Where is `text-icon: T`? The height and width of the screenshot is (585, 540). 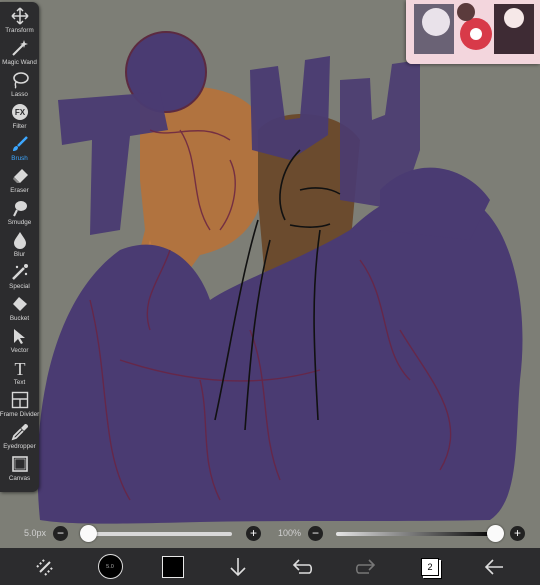 text-icon: T is located at coordinates (20, 368).